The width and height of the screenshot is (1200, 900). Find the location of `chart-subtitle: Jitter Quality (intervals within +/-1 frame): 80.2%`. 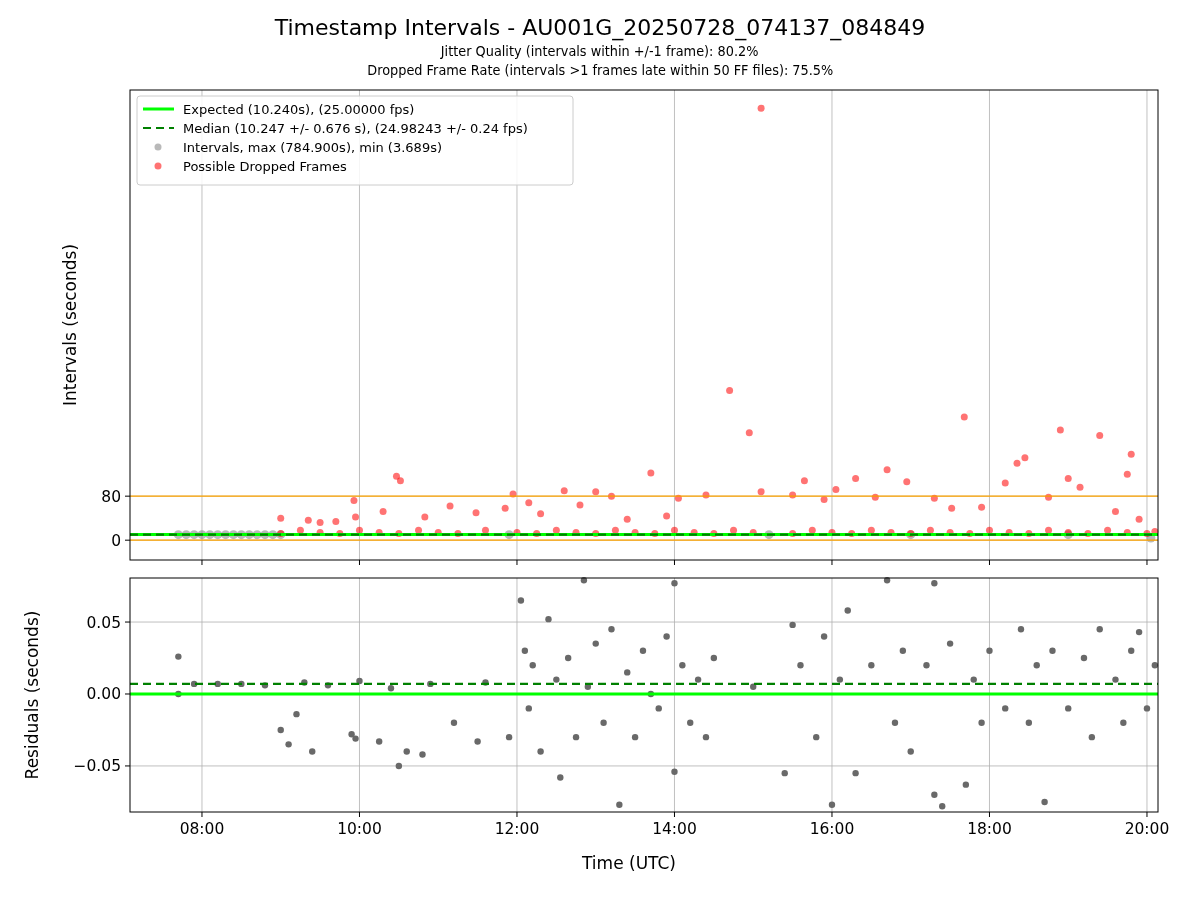

chart-subtitle: Jitter Quality (intervals within +/-1 frame): 80.2% is located at coordinates (600, 51).